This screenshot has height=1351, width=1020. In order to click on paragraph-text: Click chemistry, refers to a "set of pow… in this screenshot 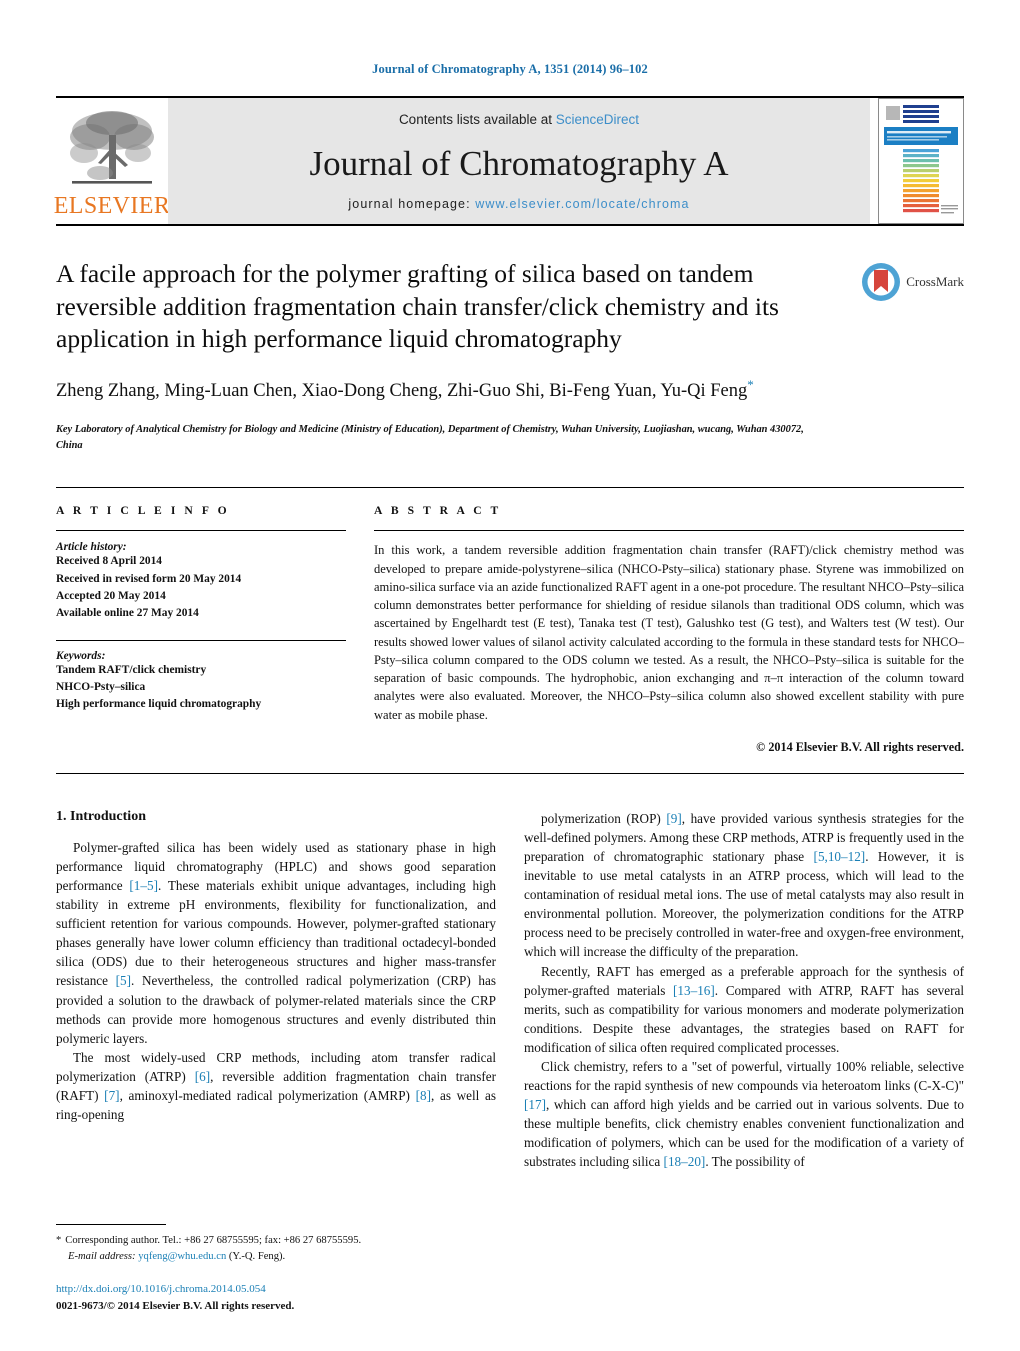, I will do `click(744, 1114)`.